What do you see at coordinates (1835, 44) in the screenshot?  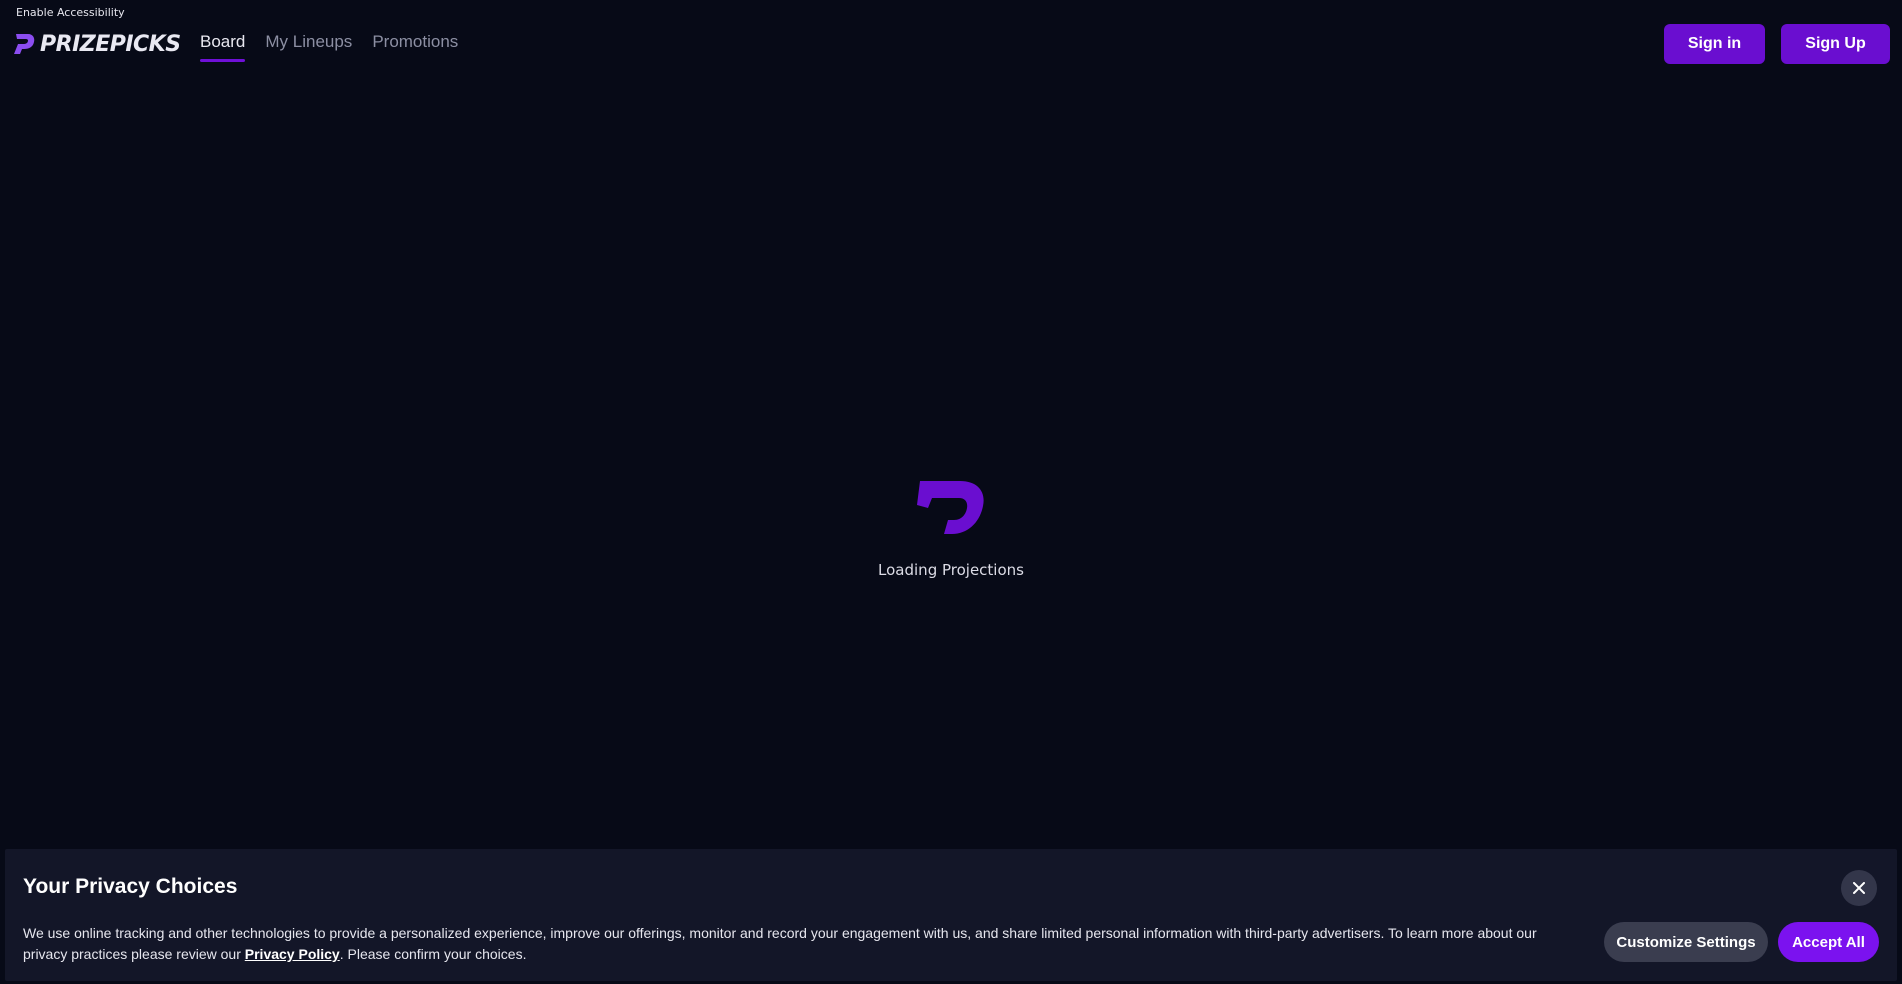 I see `sign-up-button: Sign Up` at bounding box center [1835, 44].